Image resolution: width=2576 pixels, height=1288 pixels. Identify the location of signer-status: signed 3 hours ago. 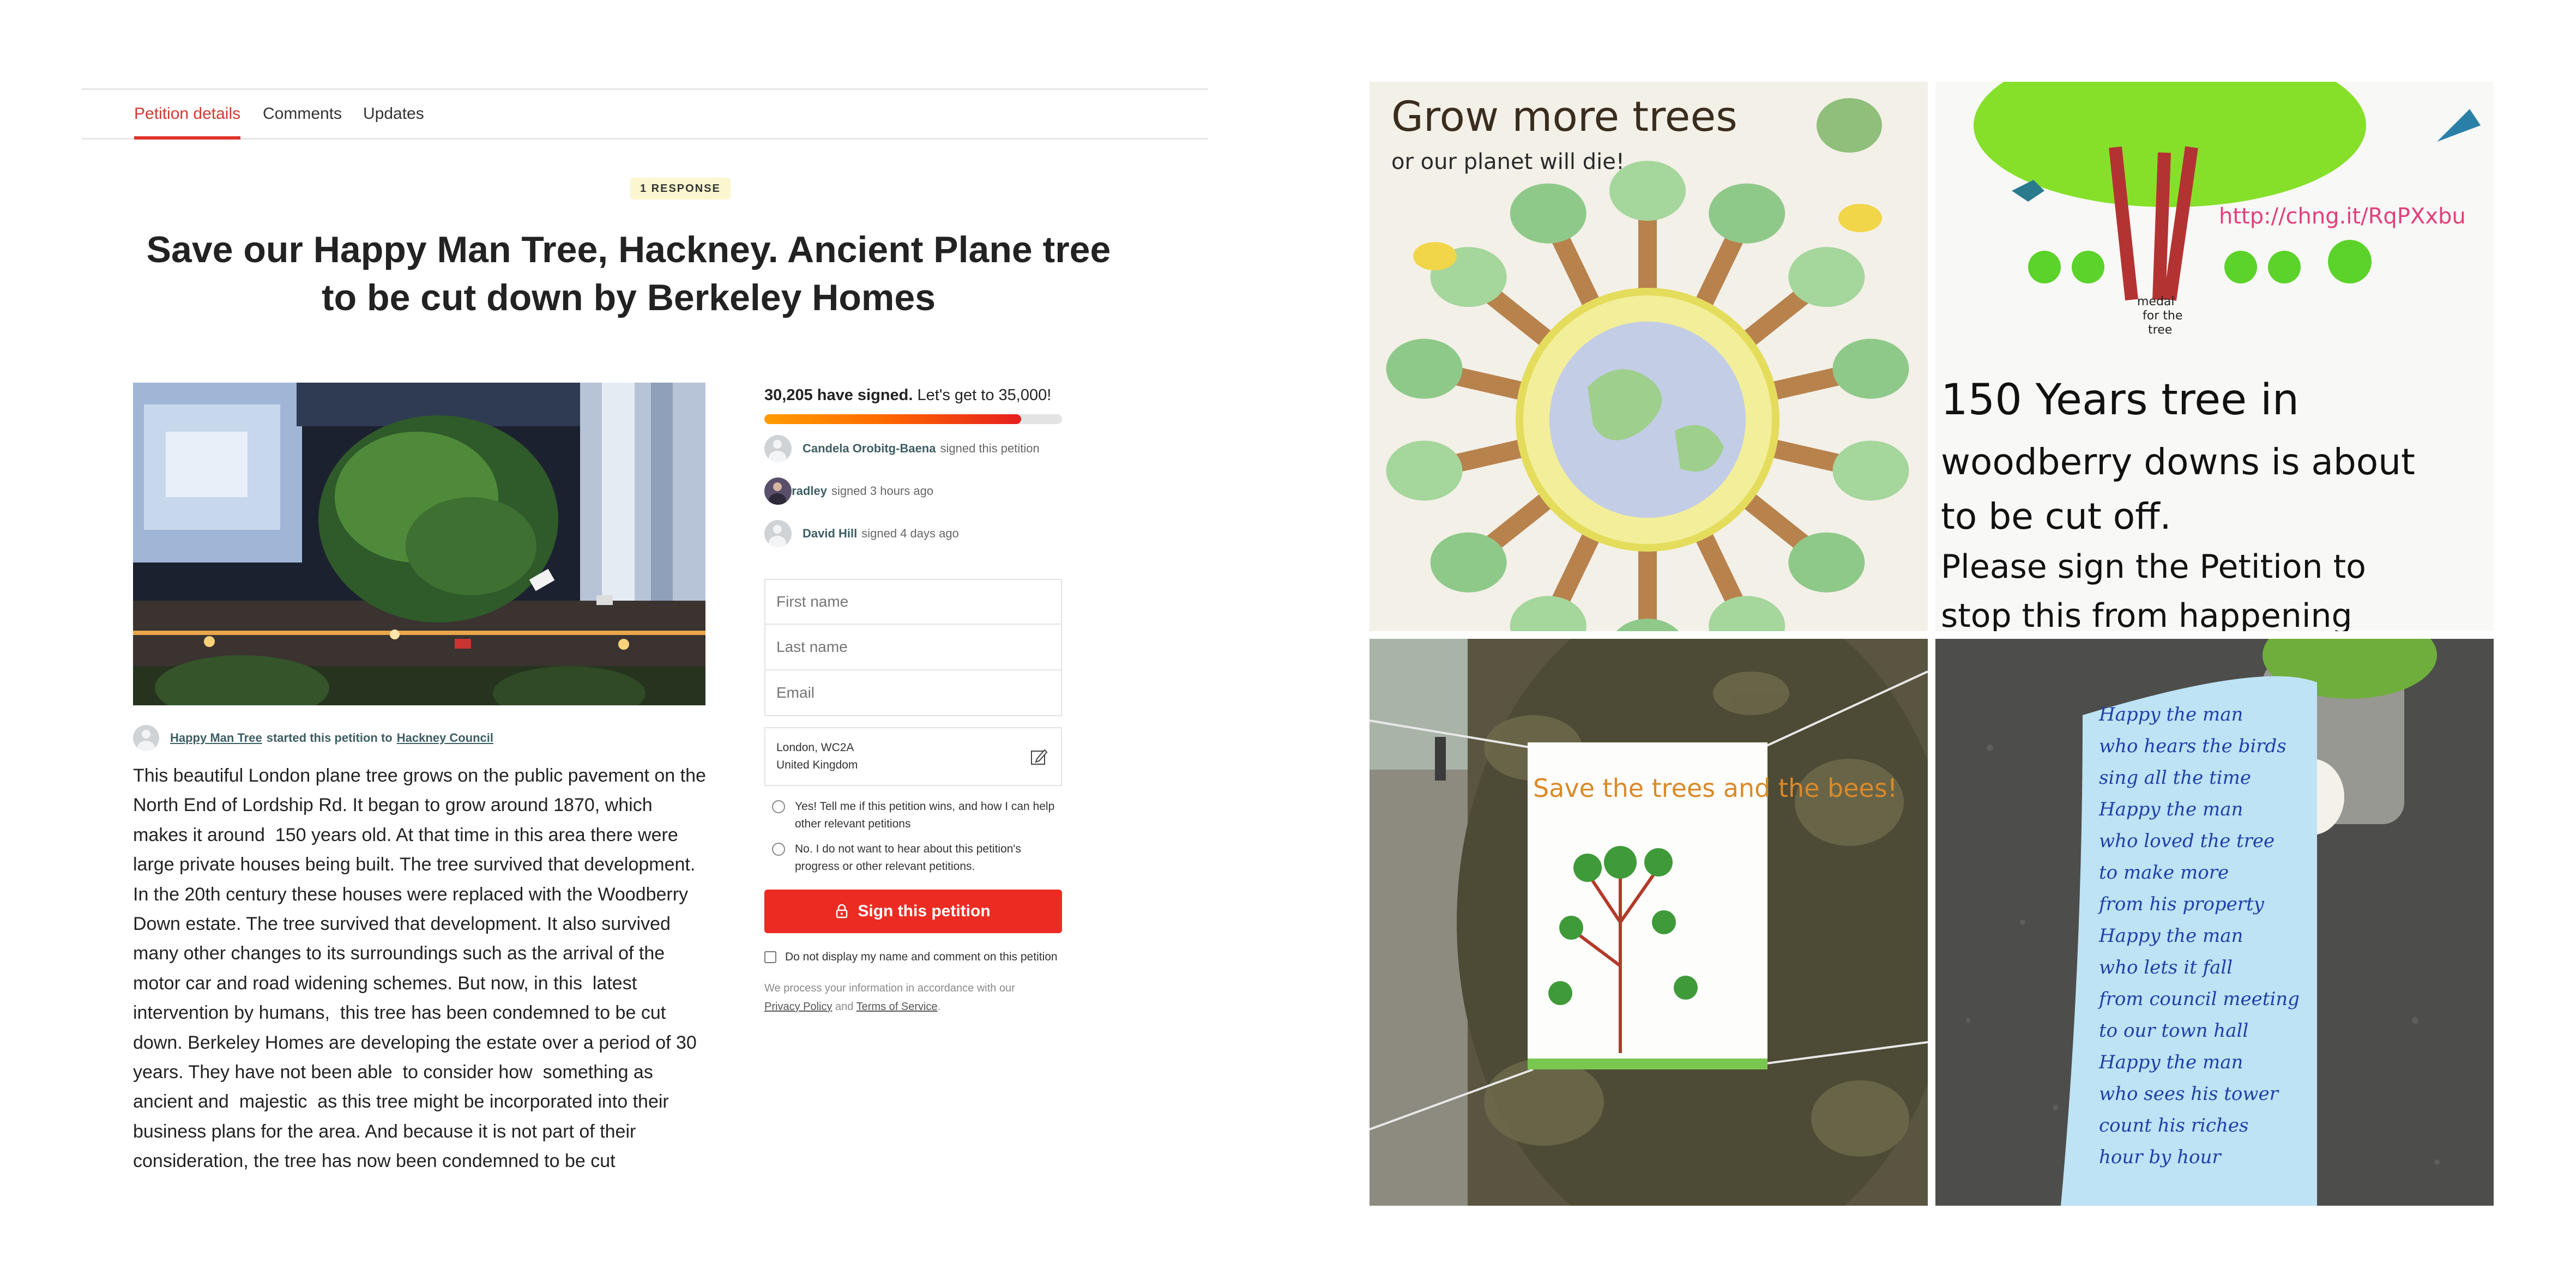
(883, 491).